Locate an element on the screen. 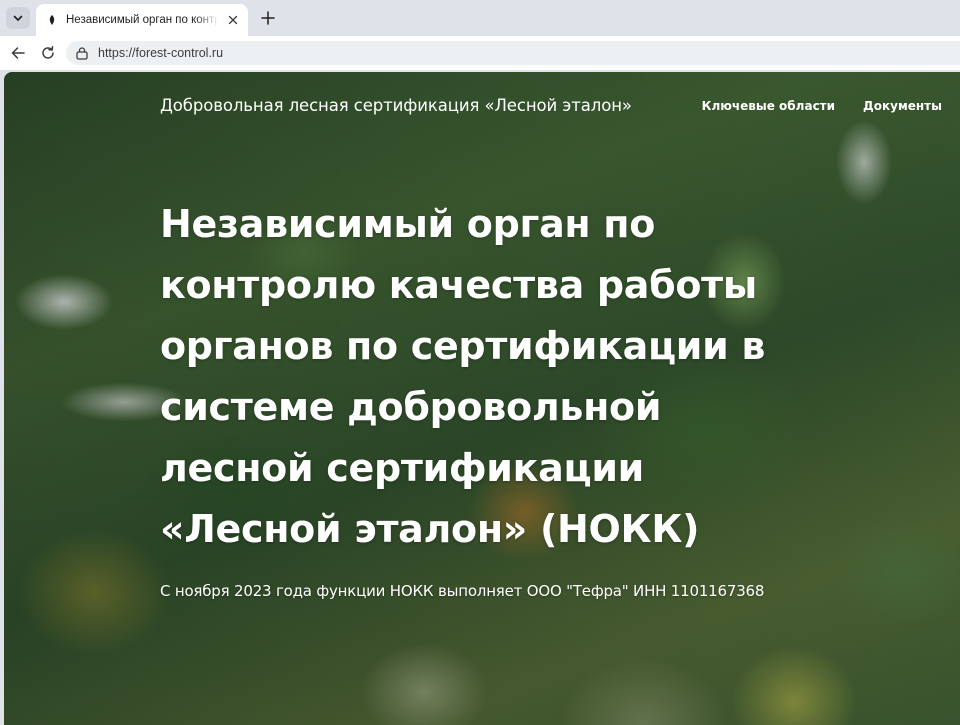  tab-close-button is located at coordinates (233, 20).